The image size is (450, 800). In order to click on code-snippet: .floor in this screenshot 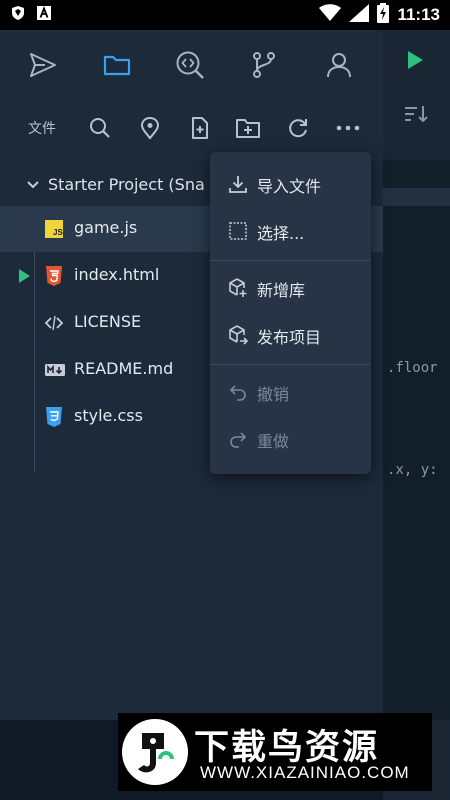, I will do `click(412, 368)`.